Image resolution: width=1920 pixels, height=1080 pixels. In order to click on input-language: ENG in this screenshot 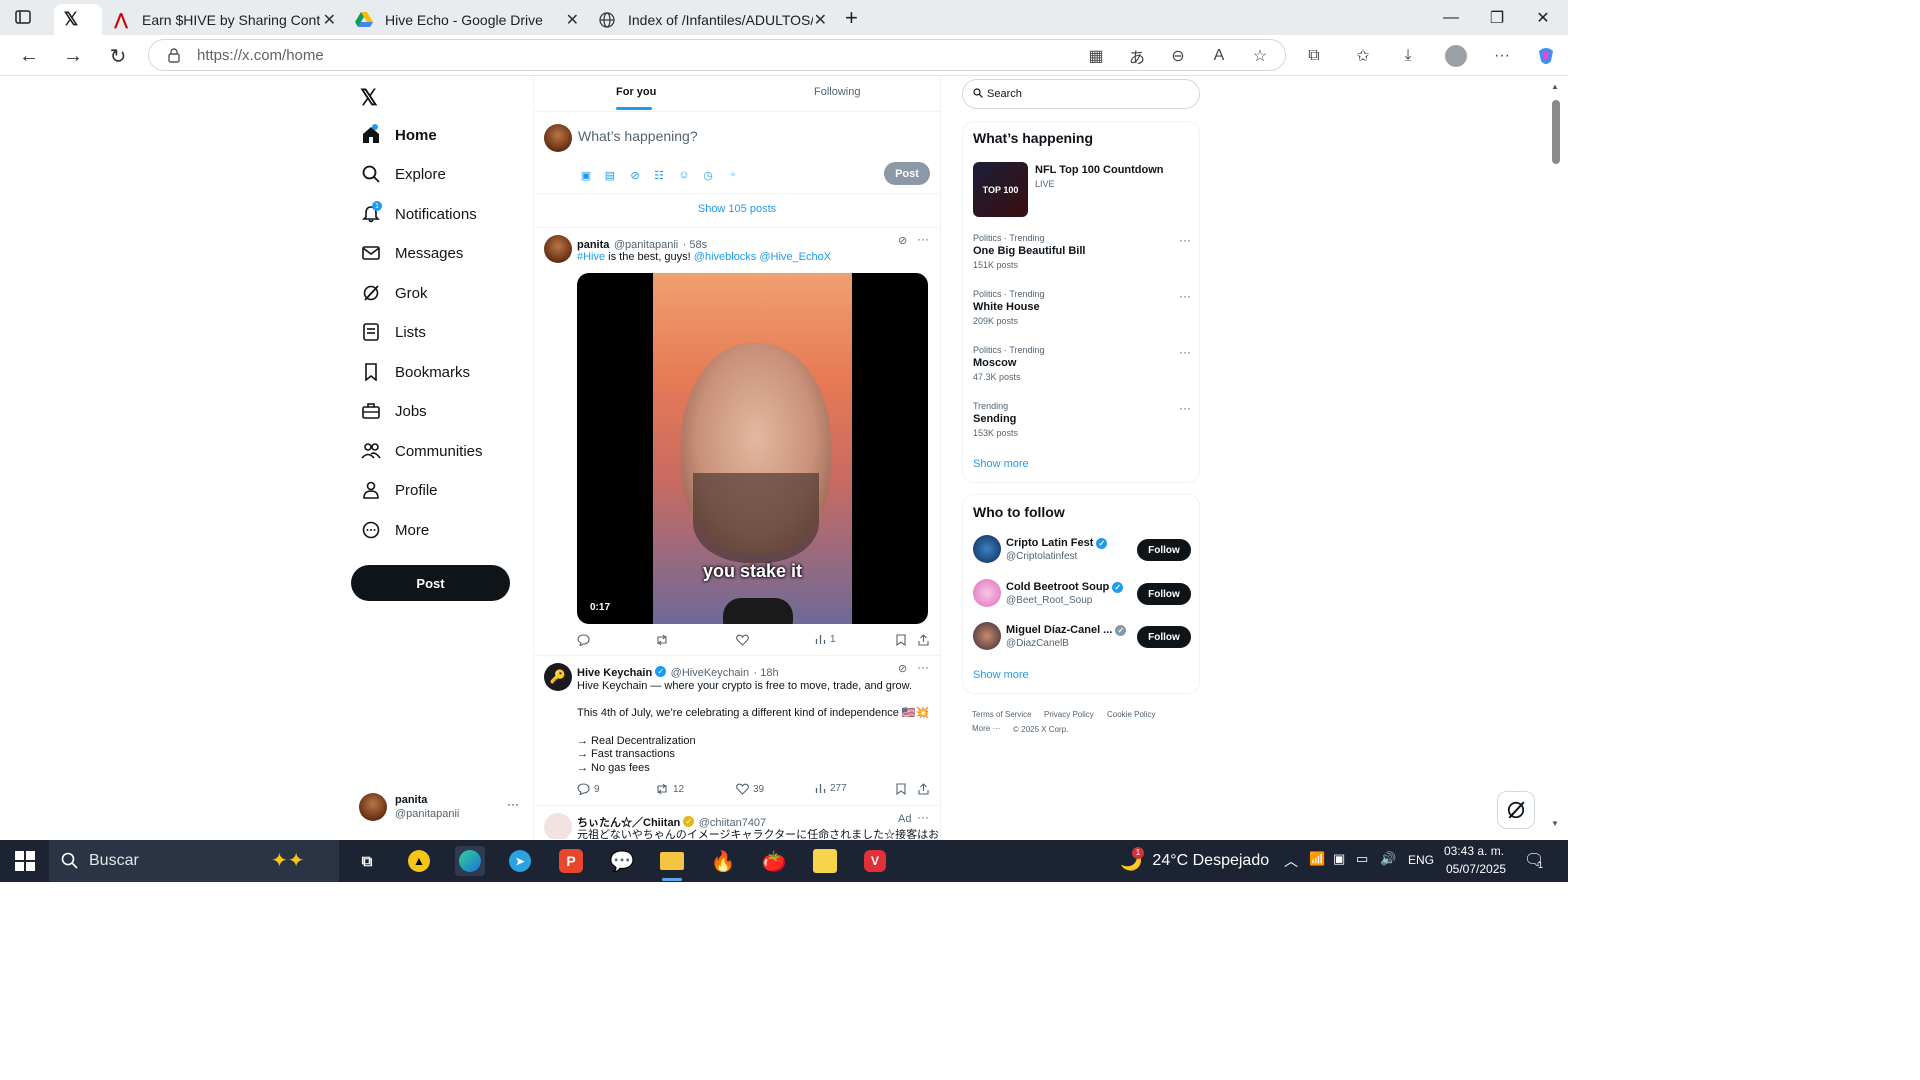, I will do `click(1421, 860)`.